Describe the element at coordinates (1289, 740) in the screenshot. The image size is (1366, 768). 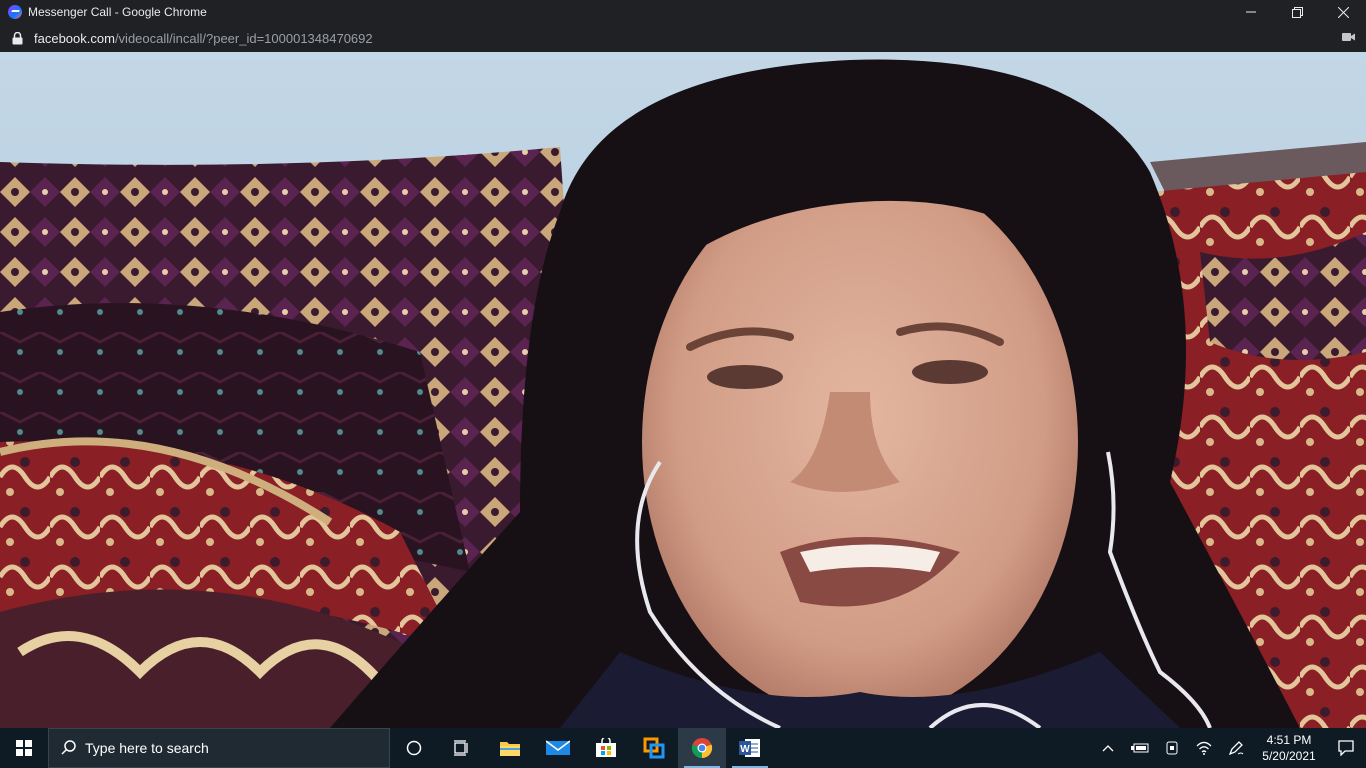
I see `clock-time: 4:51 PM` at that location.